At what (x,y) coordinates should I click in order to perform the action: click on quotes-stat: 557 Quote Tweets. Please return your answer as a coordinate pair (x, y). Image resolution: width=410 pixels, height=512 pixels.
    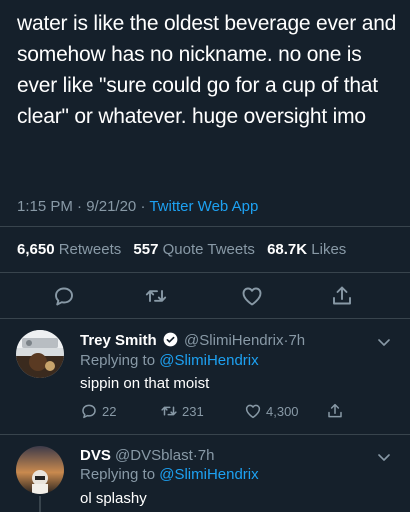
    Looking at the image, I should click on (193, 249).